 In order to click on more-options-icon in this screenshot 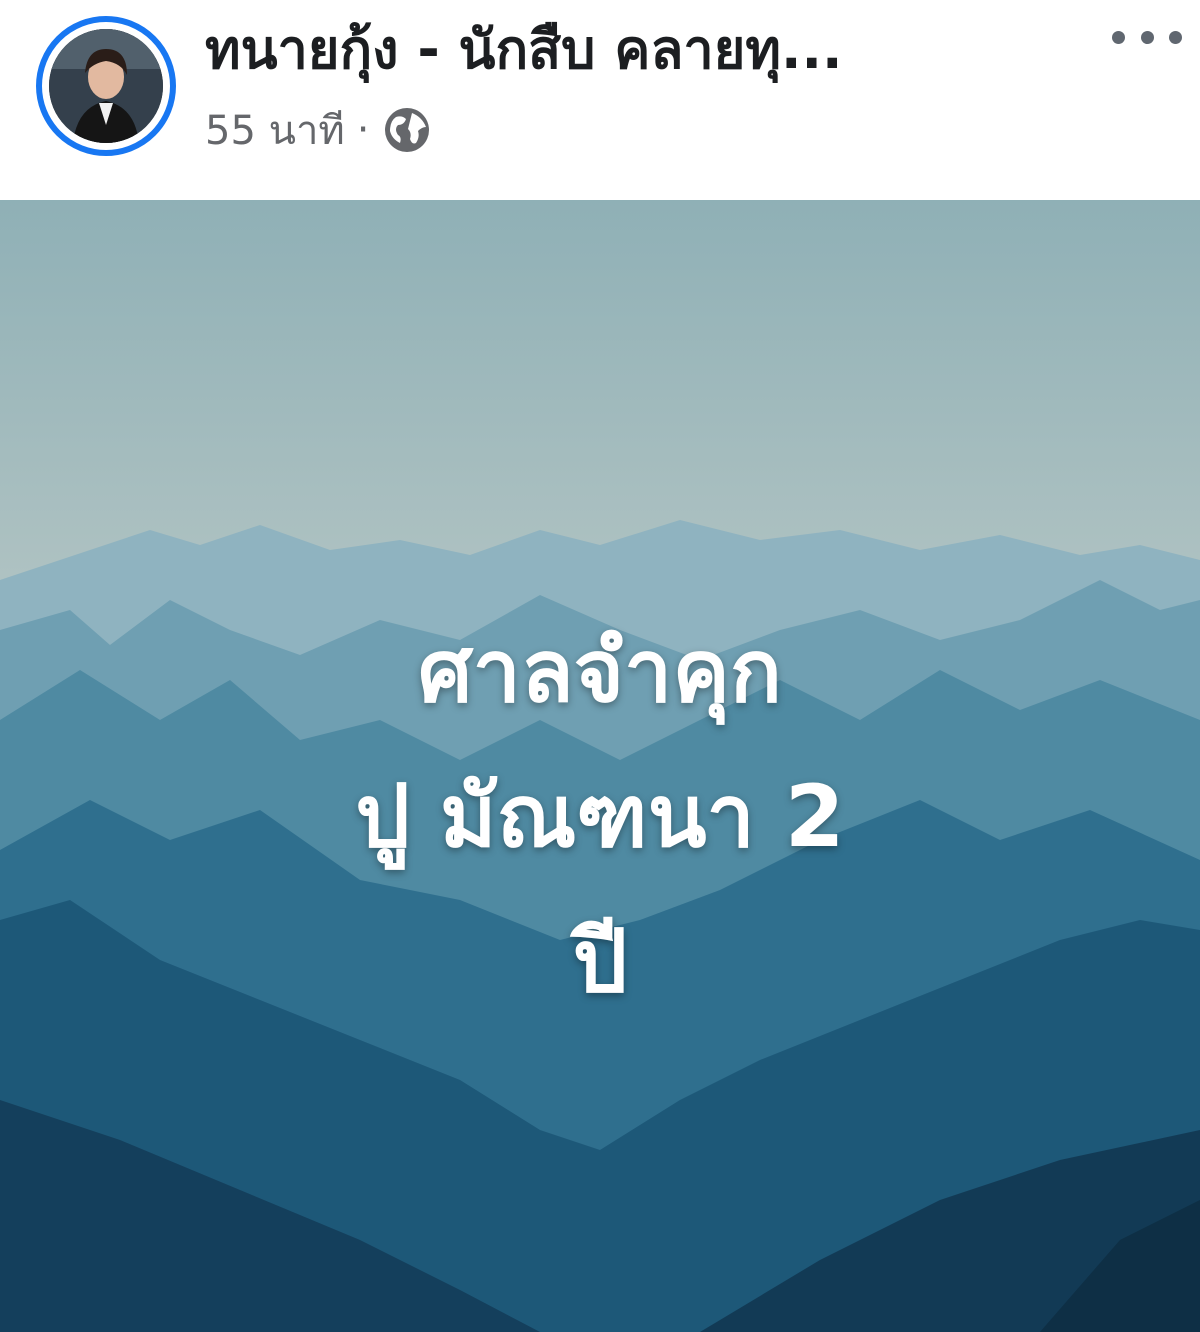, I will do `click(1147, 37)`.